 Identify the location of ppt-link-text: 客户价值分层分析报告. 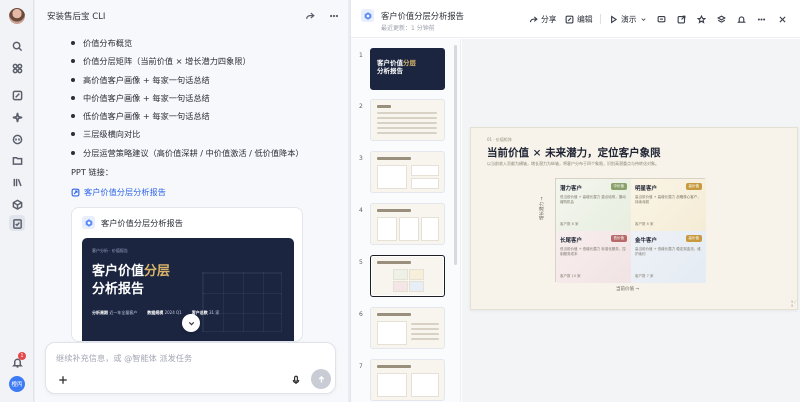
(125, 192).